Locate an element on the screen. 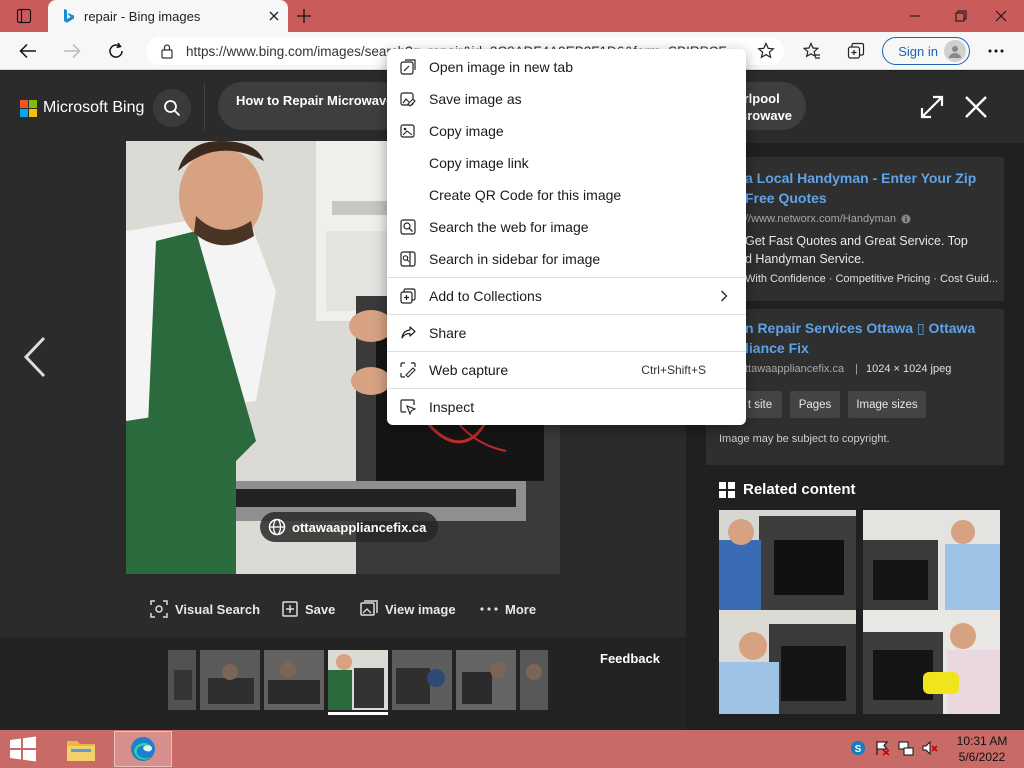 Image resolution: width=1024 pixels, height=768 pixels. refresh-button is located at coordinates (116, 51).